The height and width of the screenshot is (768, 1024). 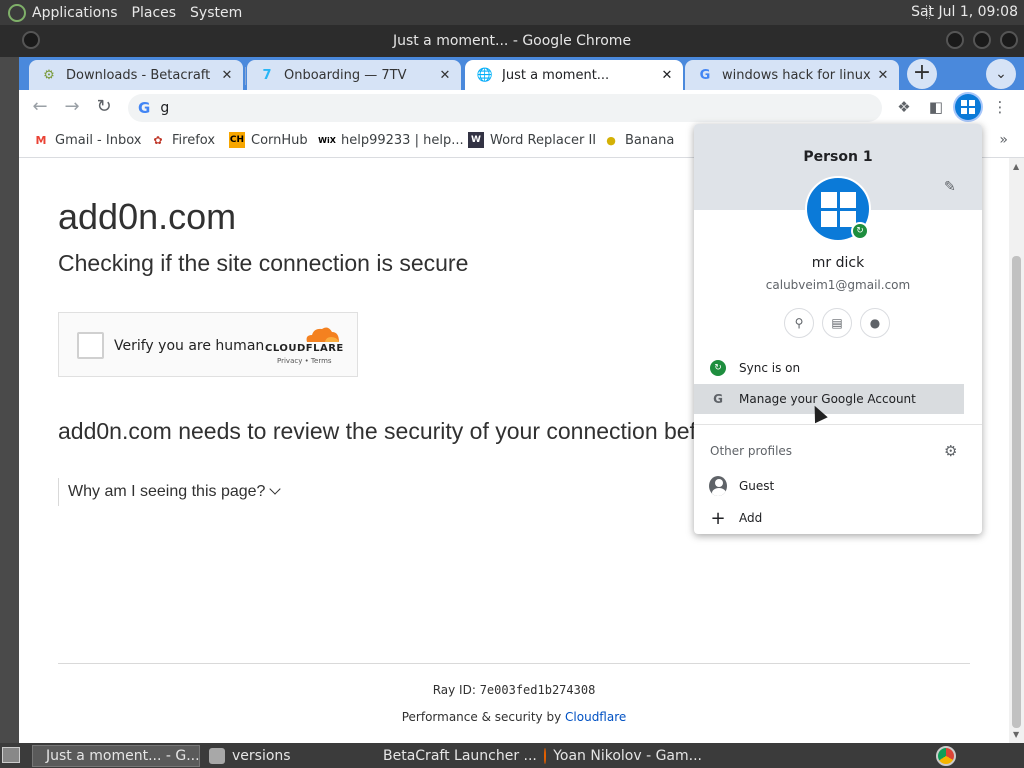 I want to click on bookmark-label: Word Replacer II, so click(x=543, y=140).